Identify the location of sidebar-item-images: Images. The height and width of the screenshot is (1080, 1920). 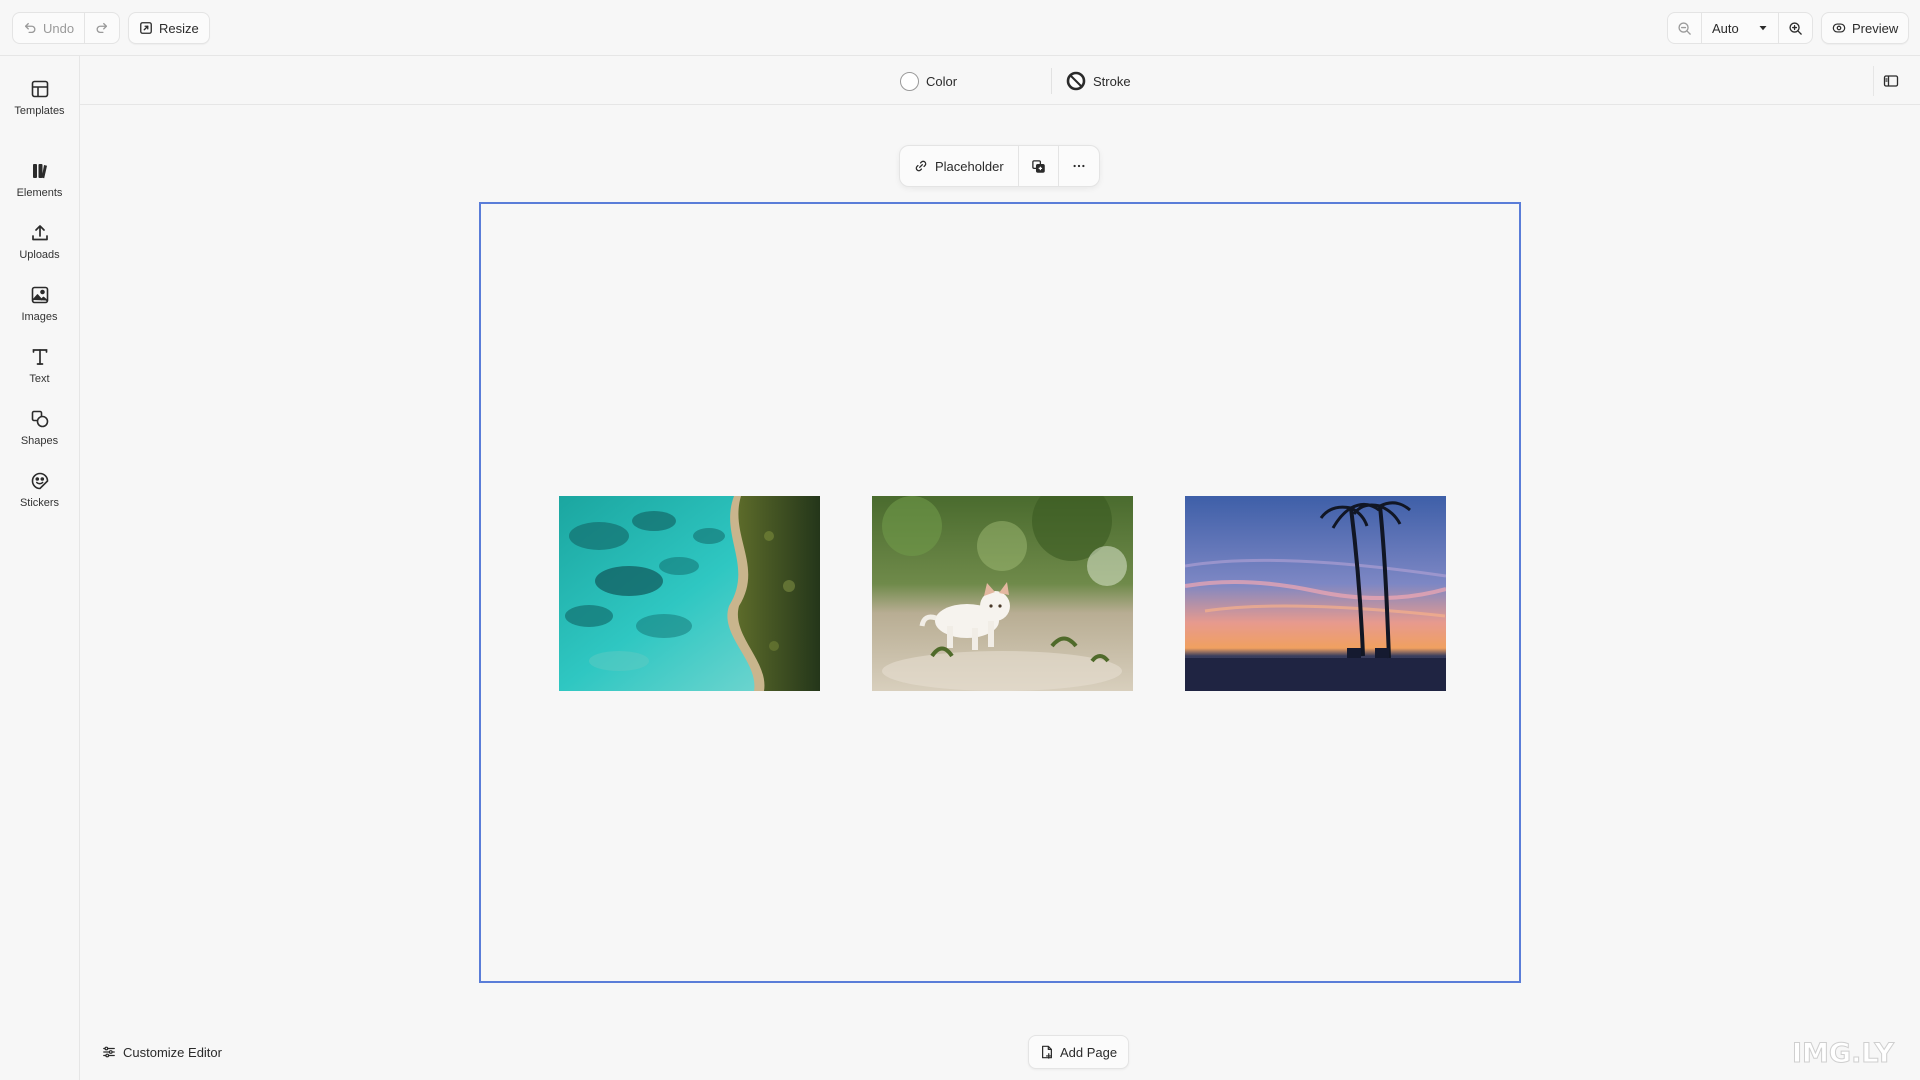
(39, 304).